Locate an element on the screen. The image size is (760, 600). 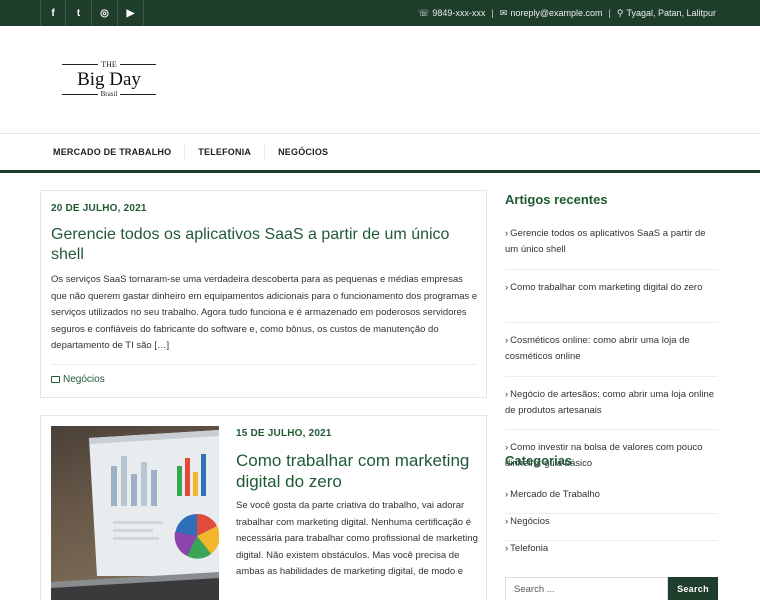
email-address: noreply@example.com is located at coordinates (556, 13).